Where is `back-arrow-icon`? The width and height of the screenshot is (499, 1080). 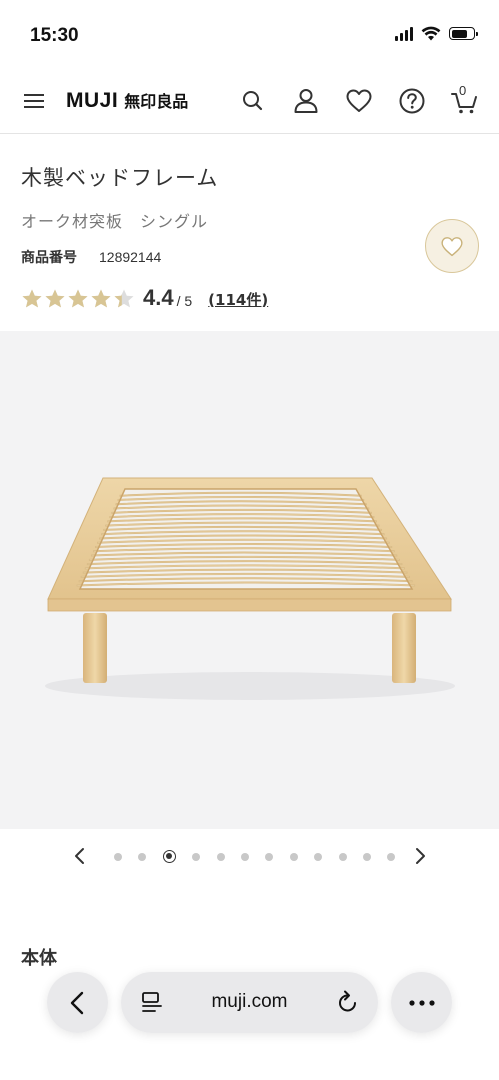 back-arrow-icon is located at coordinates (76, 1002).